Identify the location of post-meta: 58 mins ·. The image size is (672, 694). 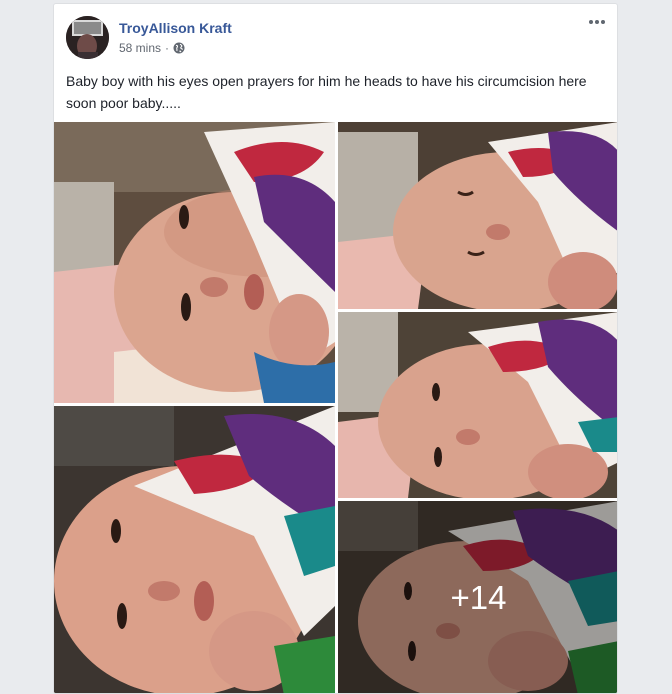
(152, 48).